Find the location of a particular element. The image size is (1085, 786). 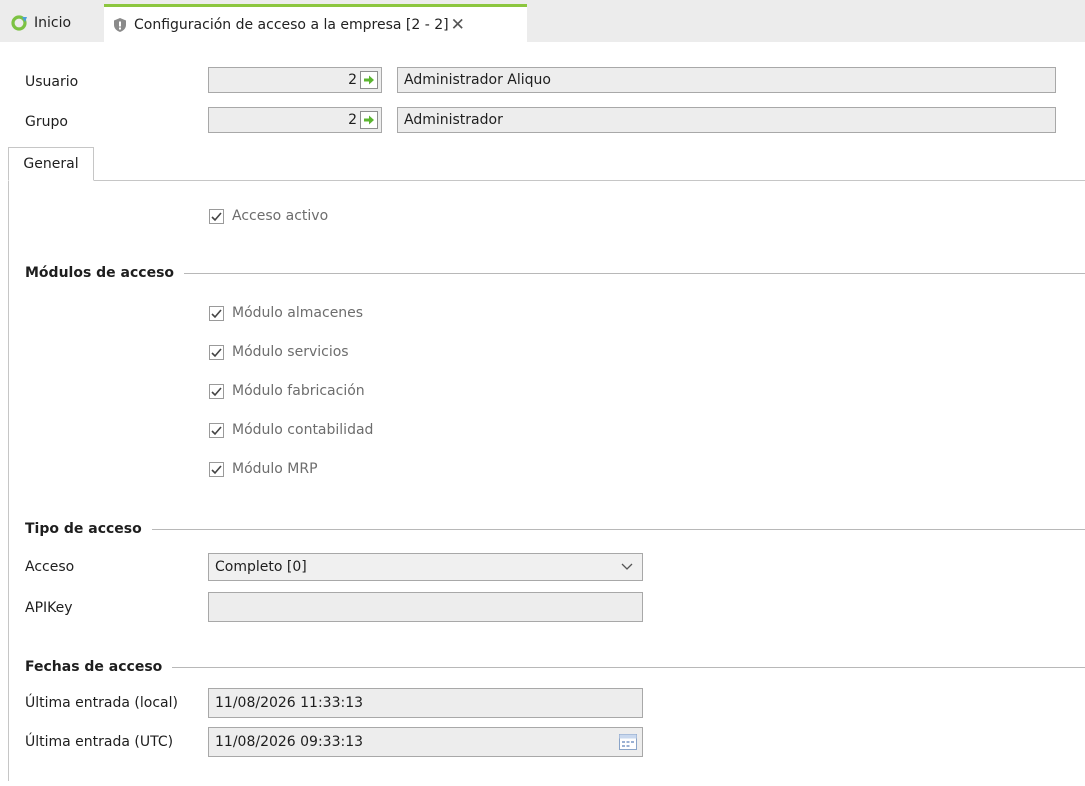

usuario-code-field: 2 is located at coordinates (295, 80).